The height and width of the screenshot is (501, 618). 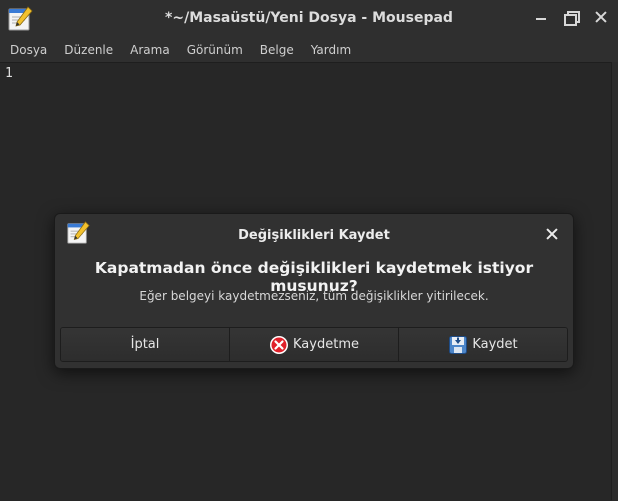 What do you see at coordinates (329, 50) in the screenshot?
I see `menu-help: Yardım` at bounding box center [329, 50].